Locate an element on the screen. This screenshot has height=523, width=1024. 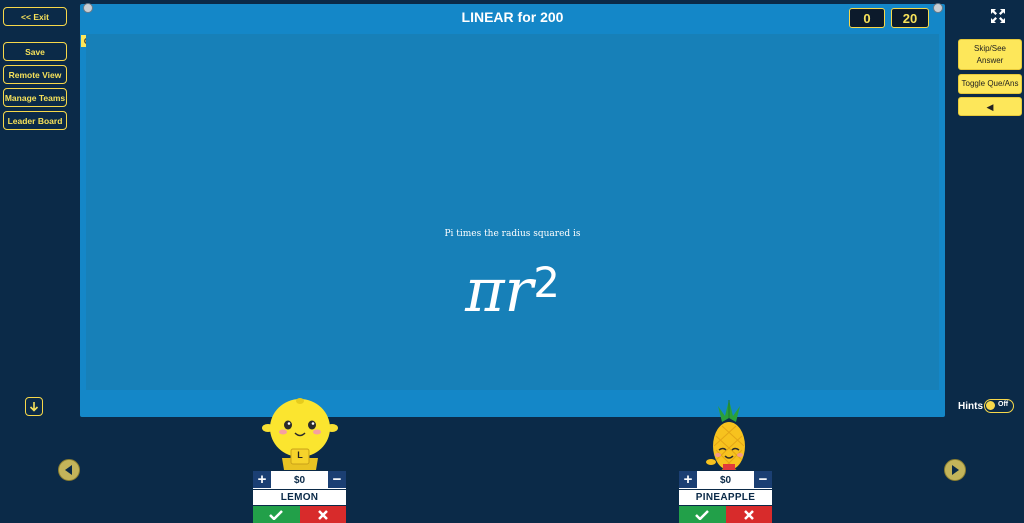
team-name: PINEAPPLE is located at coordinates (725, 498).